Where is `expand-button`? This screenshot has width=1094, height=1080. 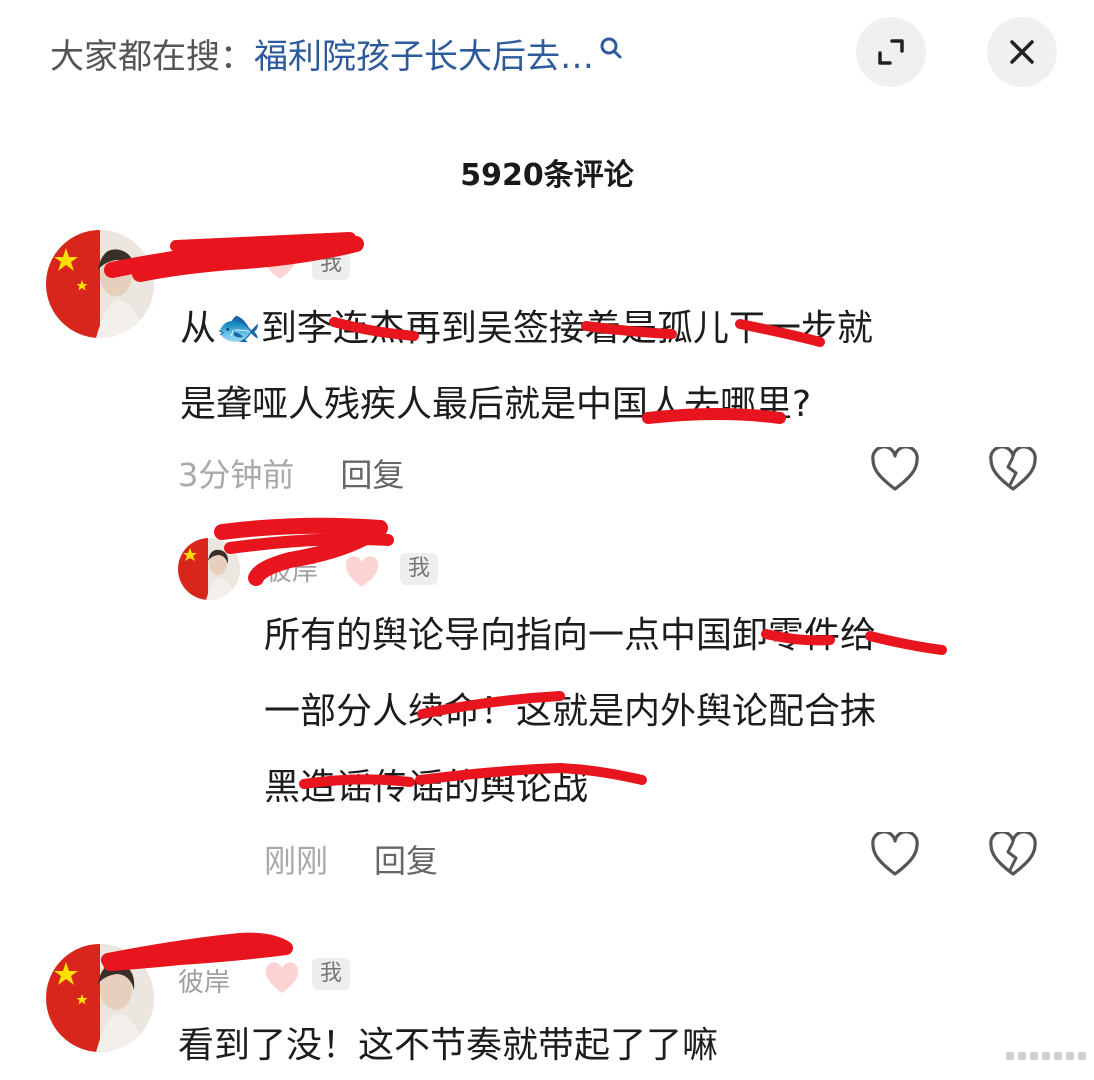 expand-button is located at coordinates (891, 52).